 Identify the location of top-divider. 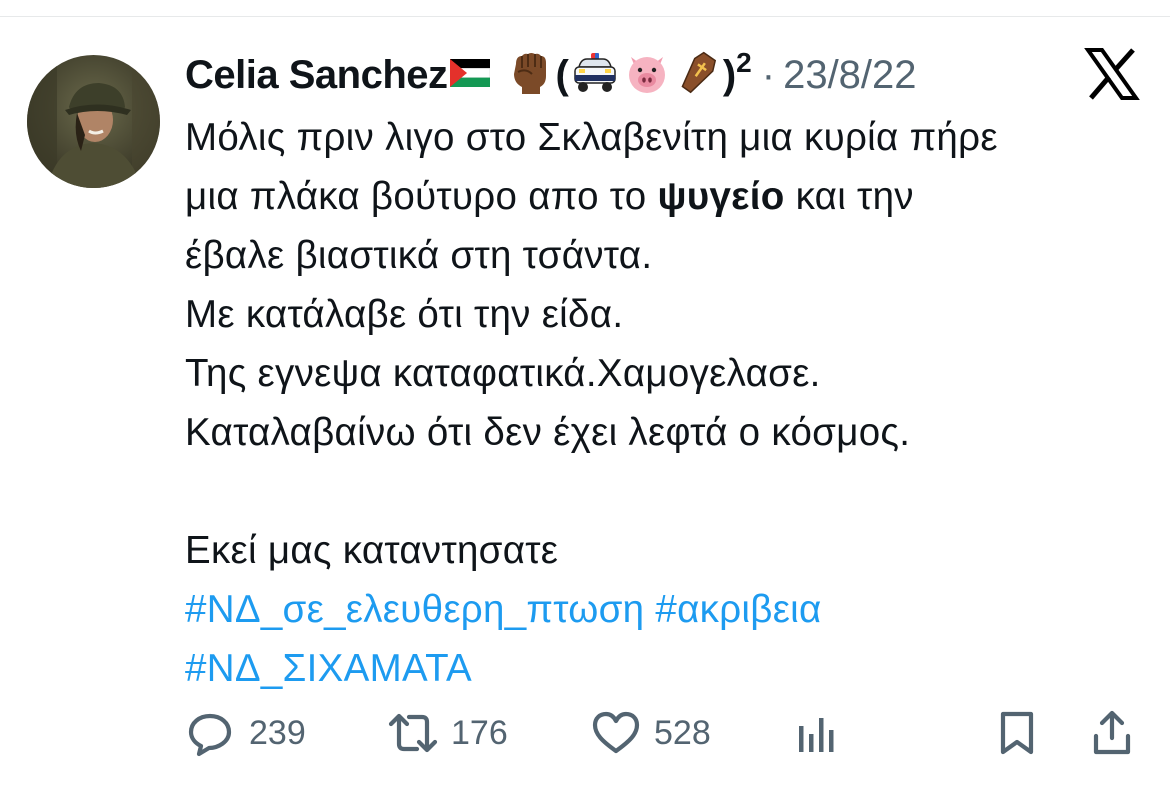
(585, 16).